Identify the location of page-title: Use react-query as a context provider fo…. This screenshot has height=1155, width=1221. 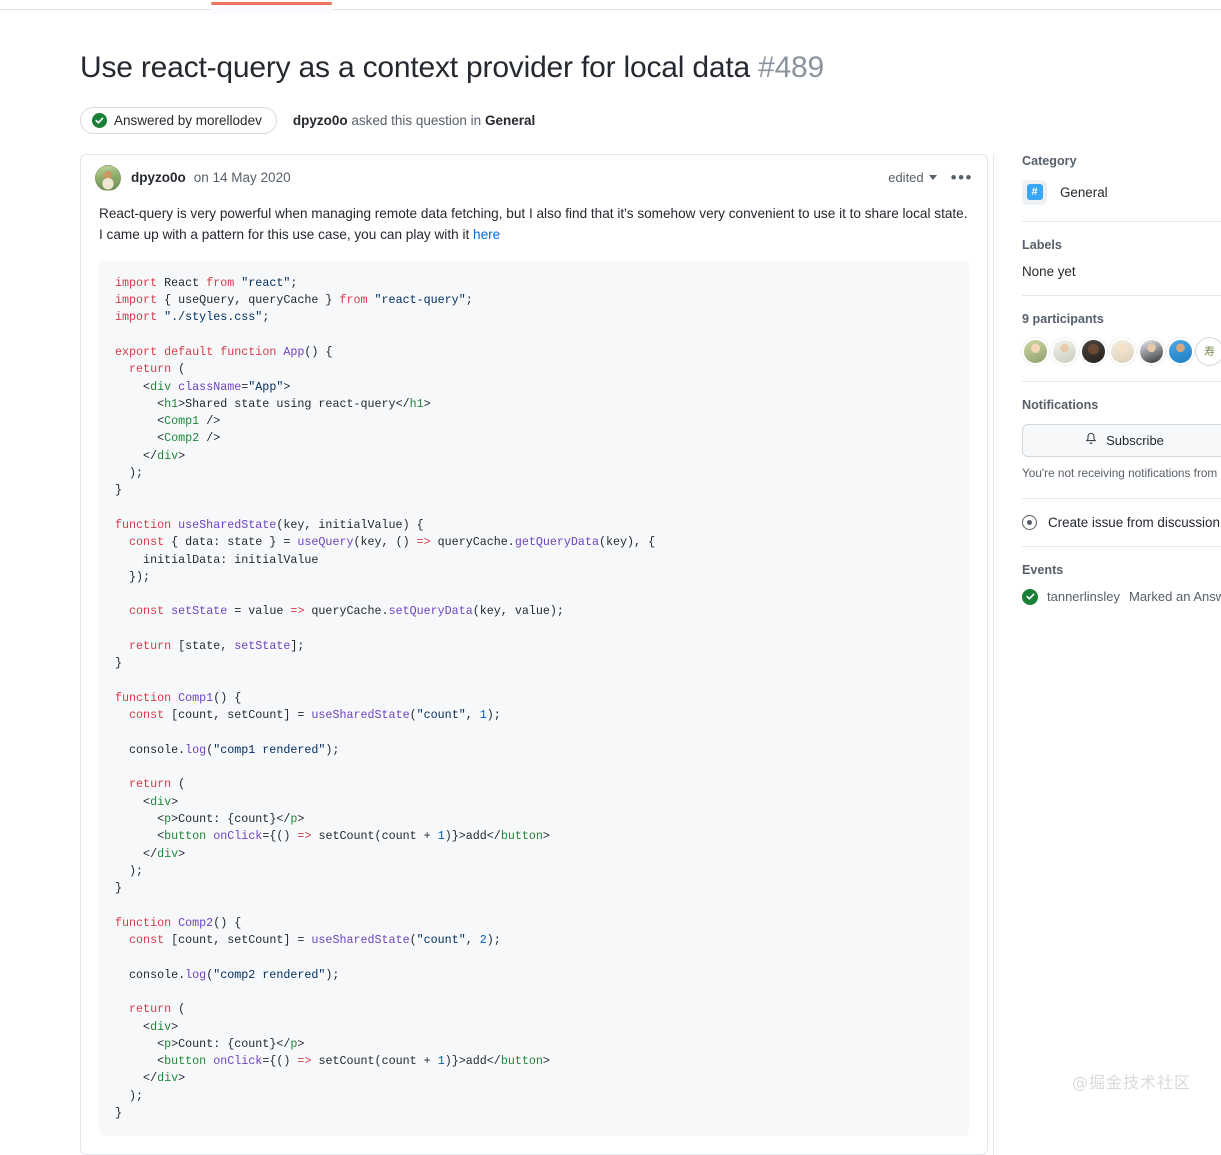
(650, 68).